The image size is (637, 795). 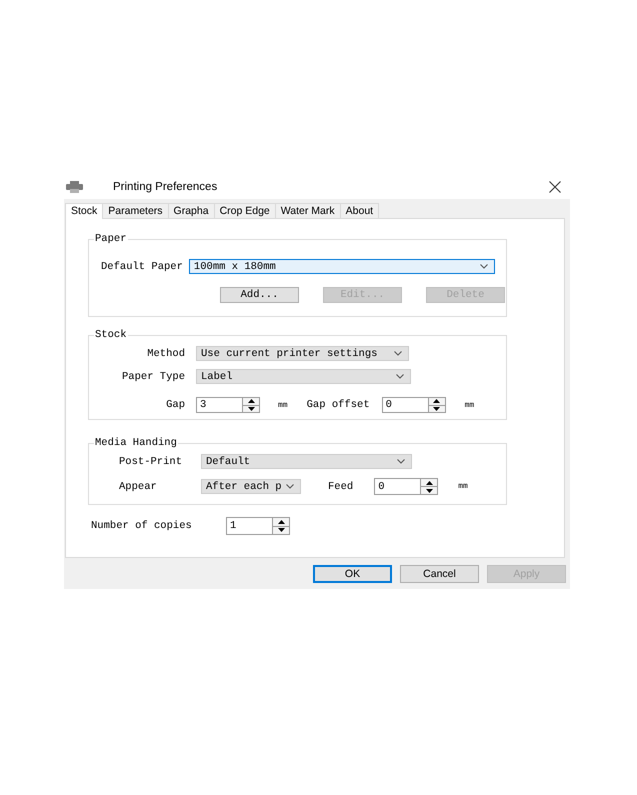 I want to click on gap-input: 3, so click(x=219, y=405).